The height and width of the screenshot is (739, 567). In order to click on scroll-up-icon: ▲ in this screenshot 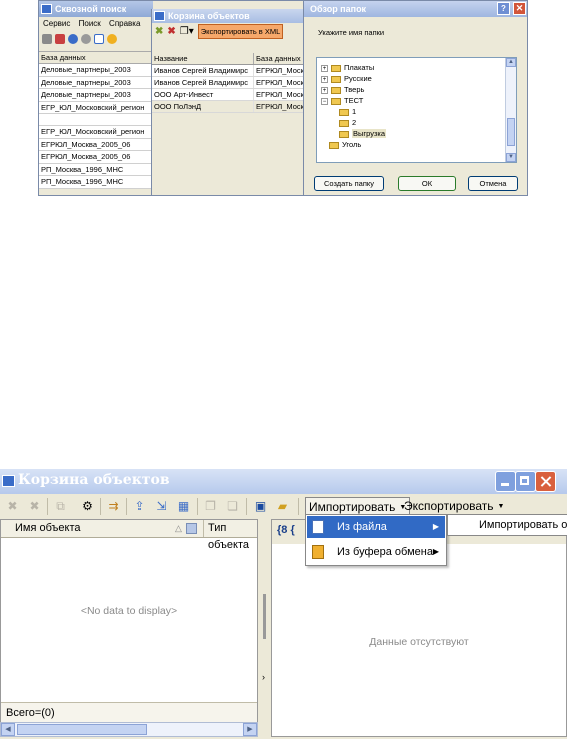, I will do `click(511, 62)`.